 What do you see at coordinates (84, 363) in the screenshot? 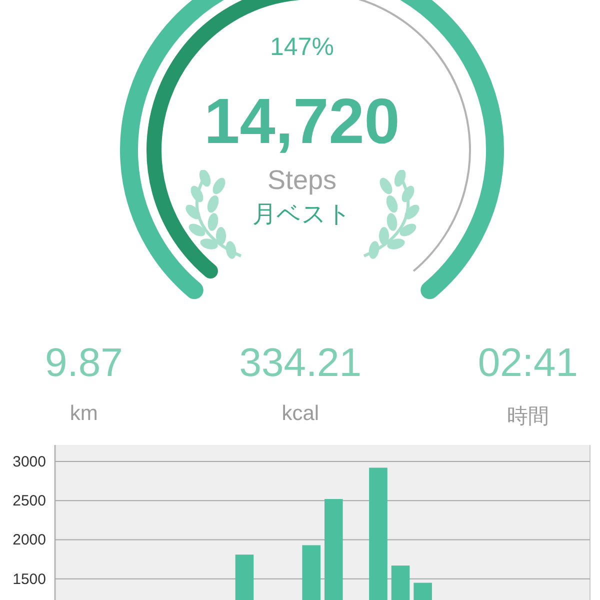
I see `stat-value: 9.87` at bounding box center [84, 363].